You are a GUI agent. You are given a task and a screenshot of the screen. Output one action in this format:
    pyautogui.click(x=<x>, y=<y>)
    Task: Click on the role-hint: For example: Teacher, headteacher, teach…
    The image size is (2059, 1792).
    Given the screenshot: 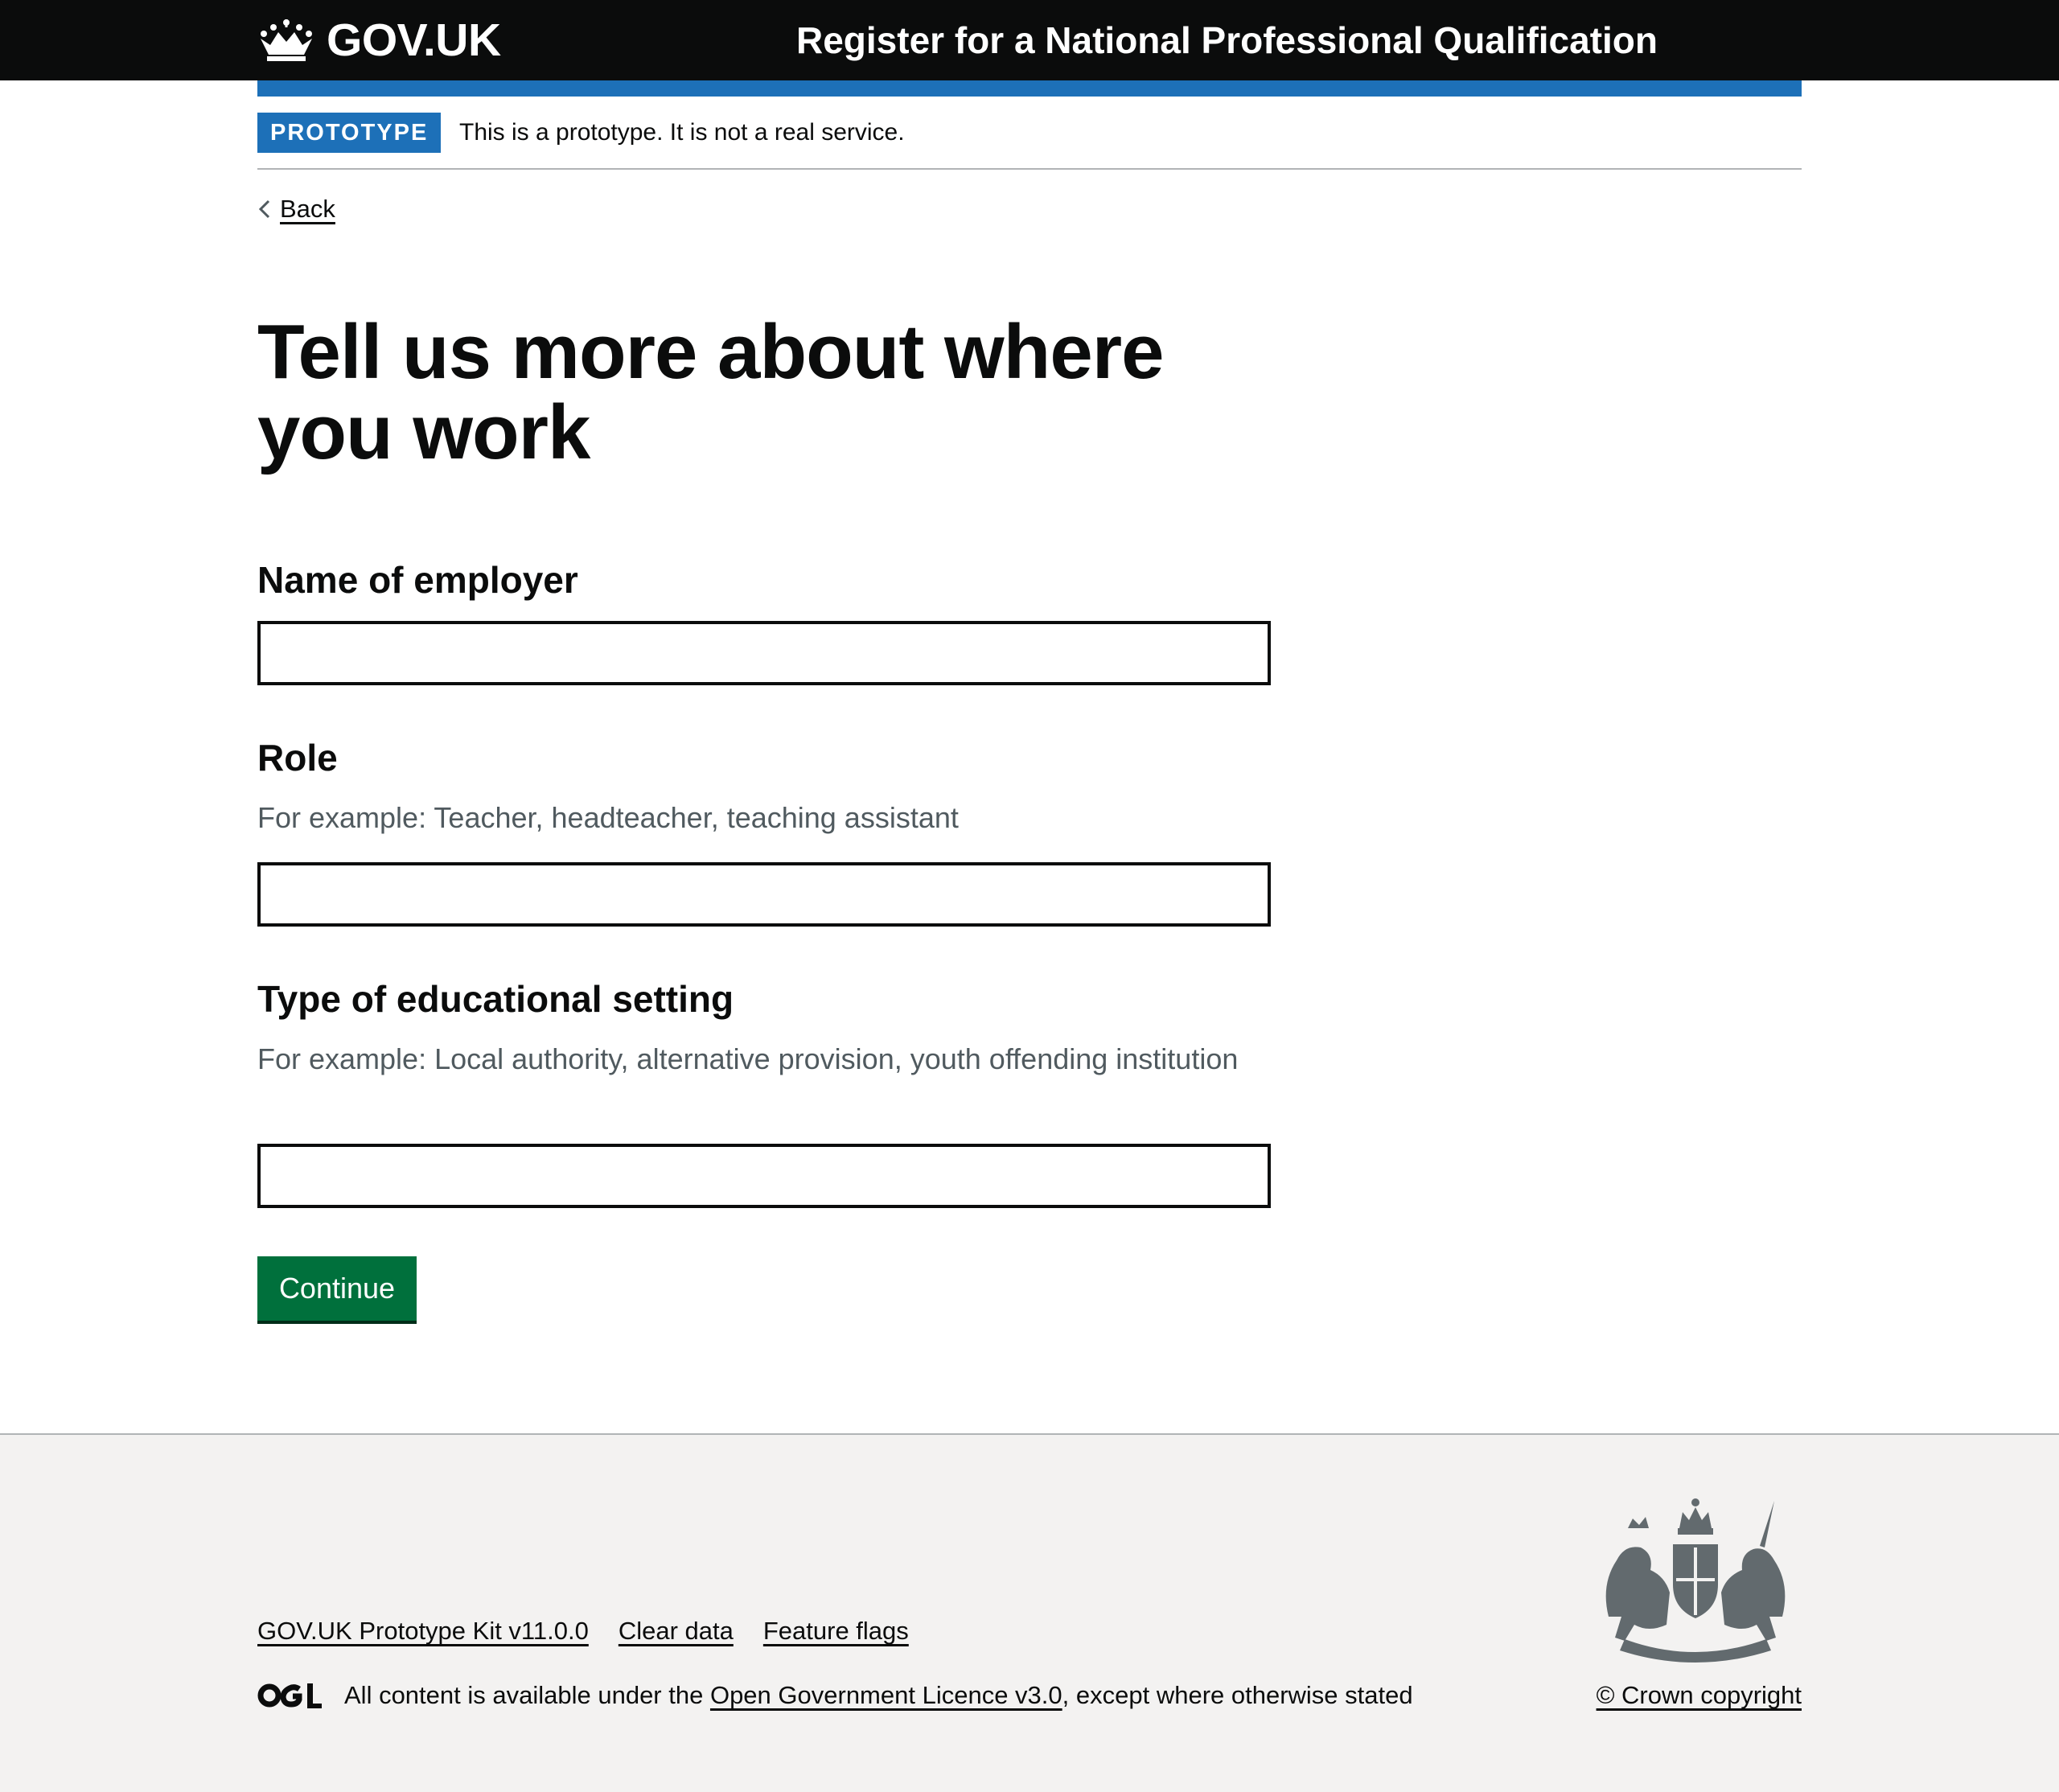 What is the action you would take?
    pyautogui.click(x=608, y=817)
    